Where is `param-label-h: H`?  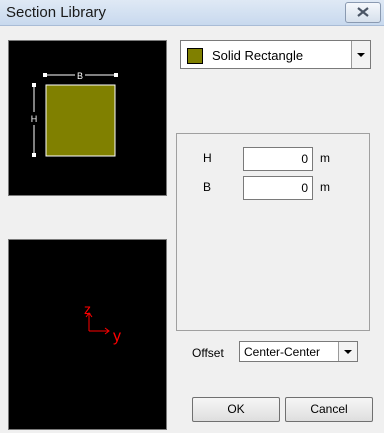
param-label-h: H is located at coordinates (207, 158).